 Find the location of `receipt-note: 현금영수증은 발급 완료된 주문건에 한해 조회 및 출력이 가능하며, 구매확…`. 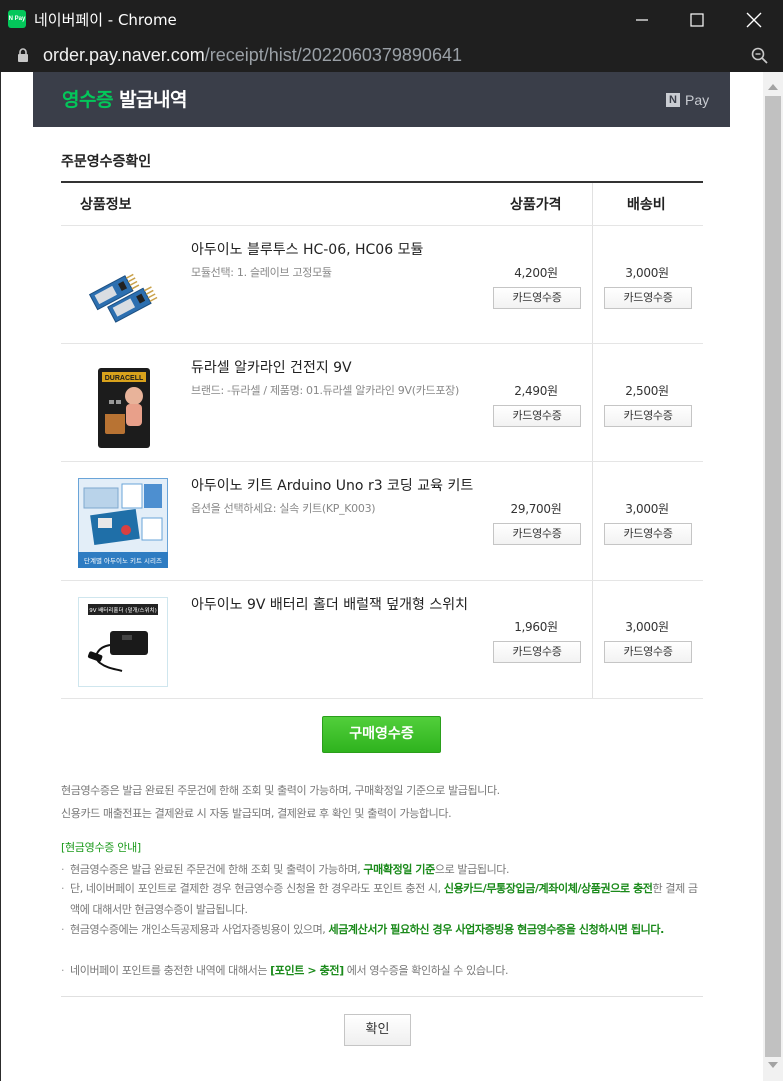

receipt-note: 현금영수증은 발급 완료된 주문건에 한해 조회 및 출력이 가능하며, 구매확… is located at coordinates (280, 790).